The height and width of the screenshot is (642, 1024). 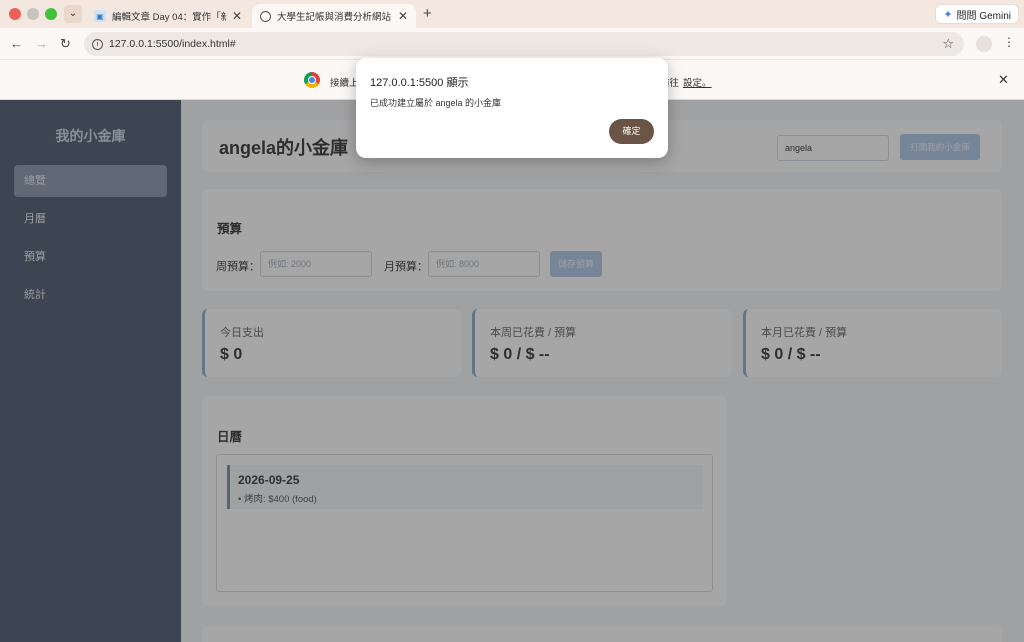 What do you see at coordinates (983, 16) in the screenshot?
I see `gemini-label: 問問 Gemini` at bounding box center [983, 16].